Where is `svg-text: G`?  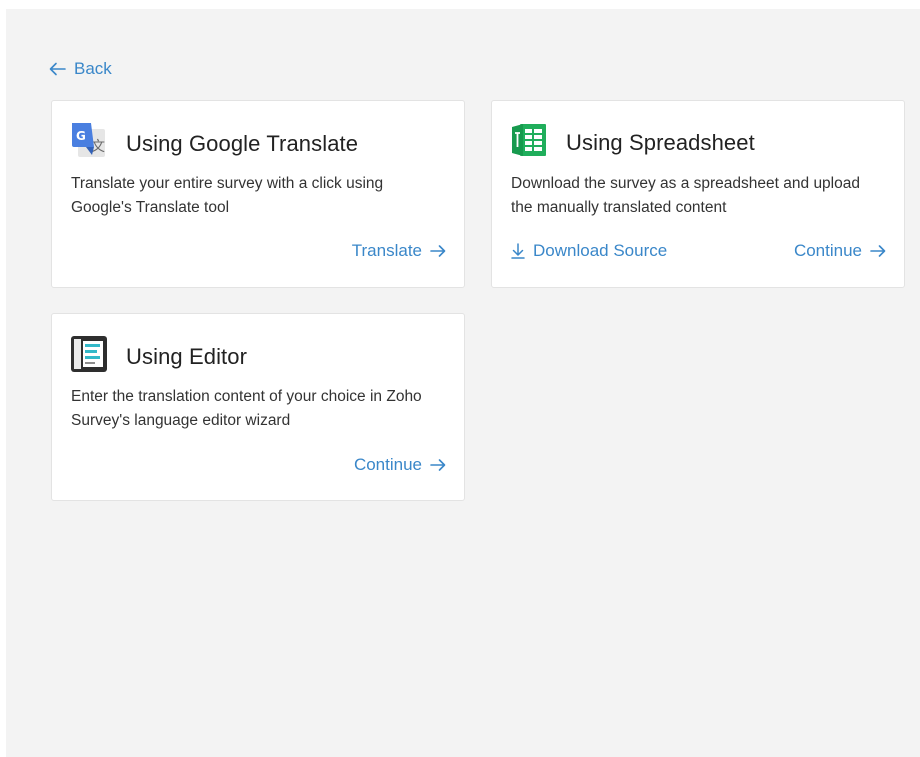 svg-text: G is located at coordinates (81, 136).